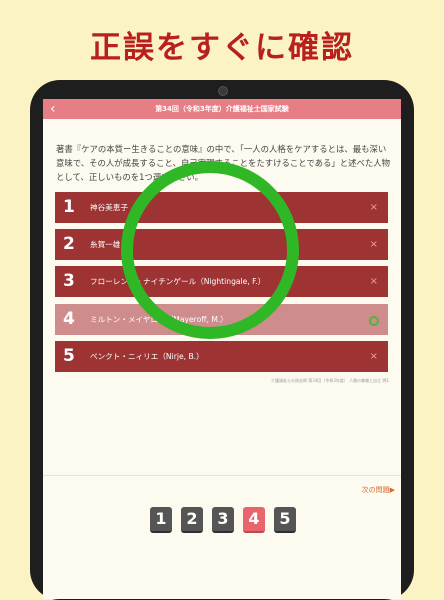 This screenshot has height=600, width=444. I want to click on page-button-3: 3, so click(223, 520).